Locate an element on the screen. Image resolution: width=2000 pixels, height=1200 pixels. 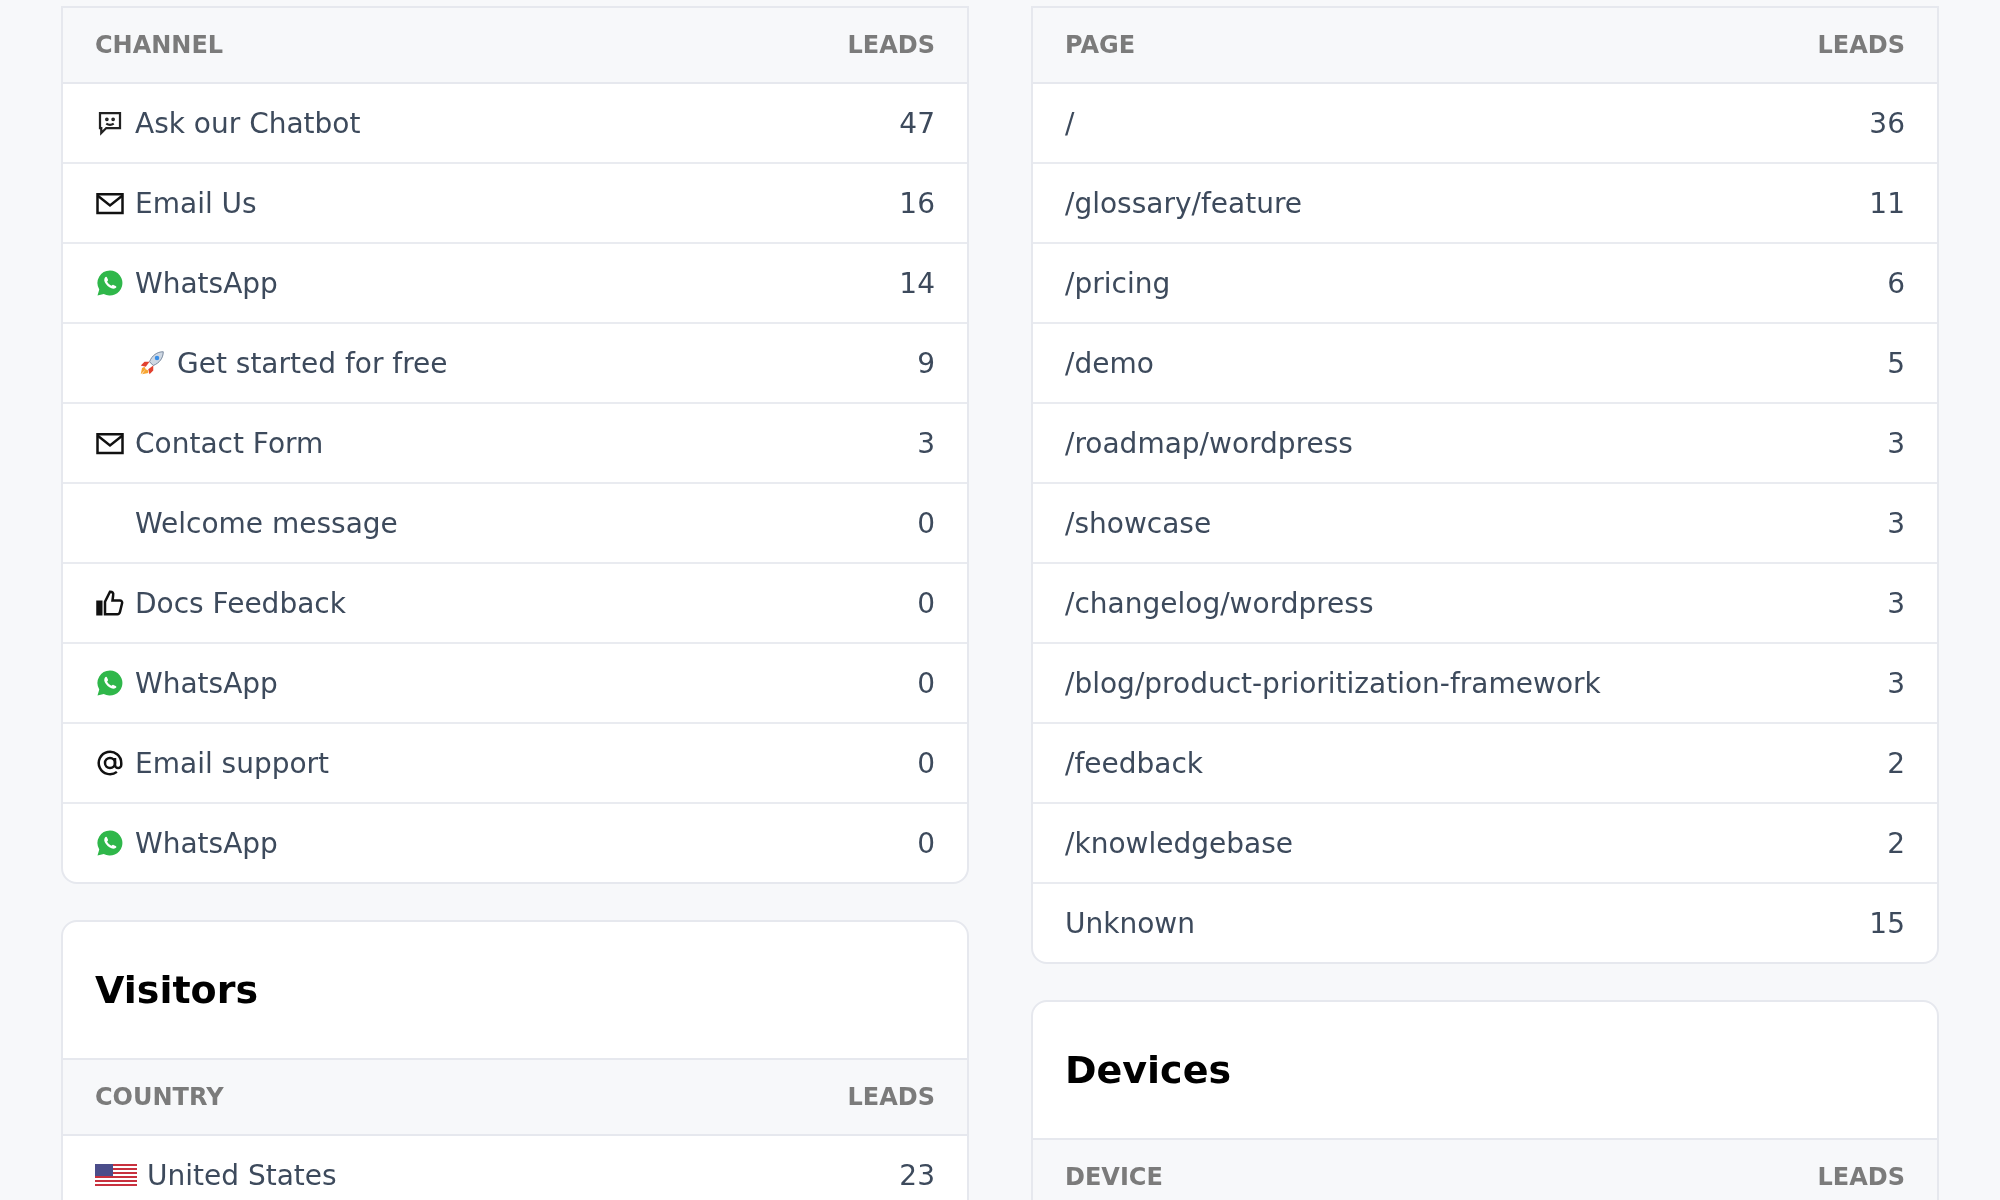
at-sign-icon is located at coordinates (110, 763).